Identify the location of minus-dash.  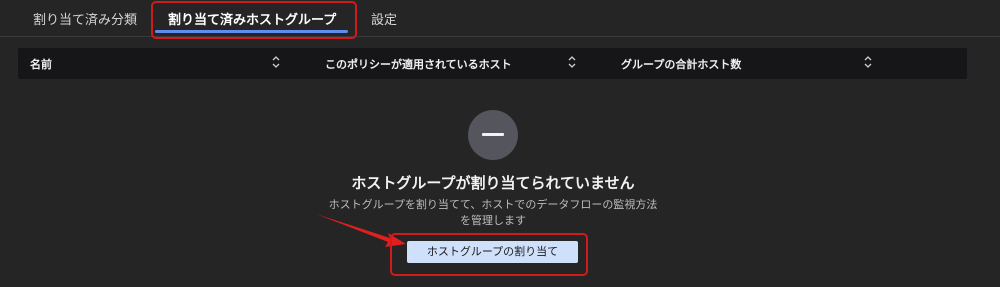
(493, 134).